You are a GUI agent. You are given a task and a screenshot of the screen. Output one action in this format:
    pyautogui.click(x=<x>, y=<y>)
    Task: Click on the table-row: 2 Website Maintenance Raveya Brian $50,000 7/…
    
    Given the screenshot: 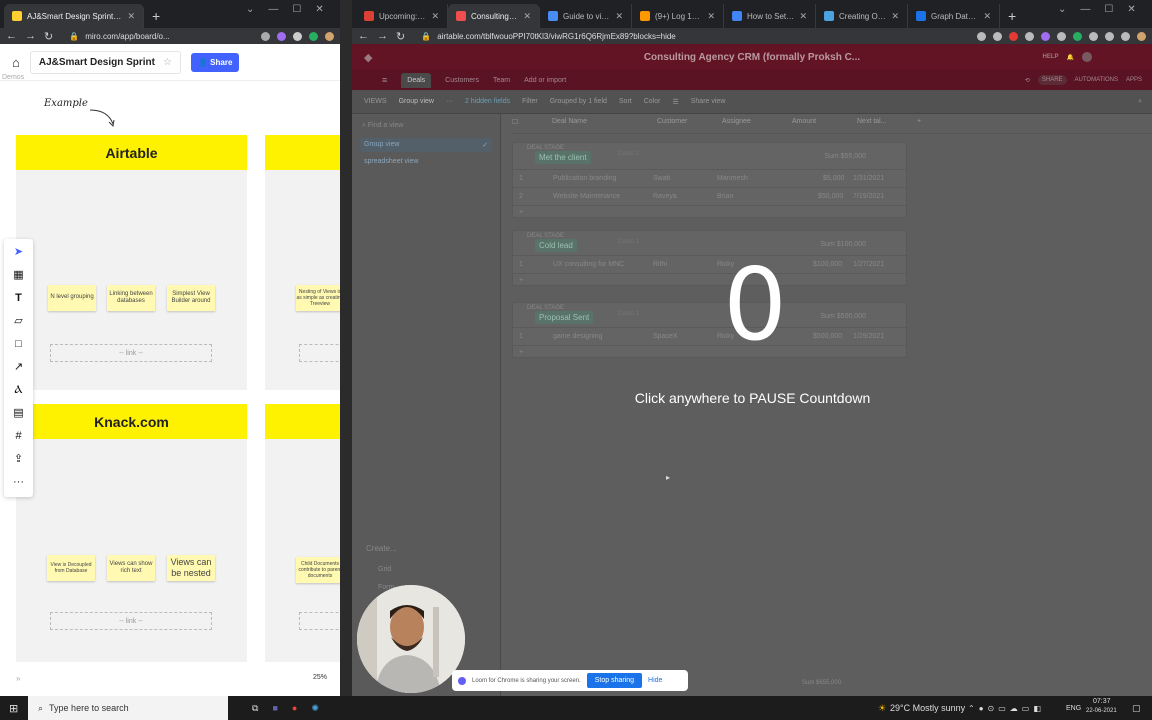 What is the action you would take?
    pyautogui.click(x=709, y=196)
    